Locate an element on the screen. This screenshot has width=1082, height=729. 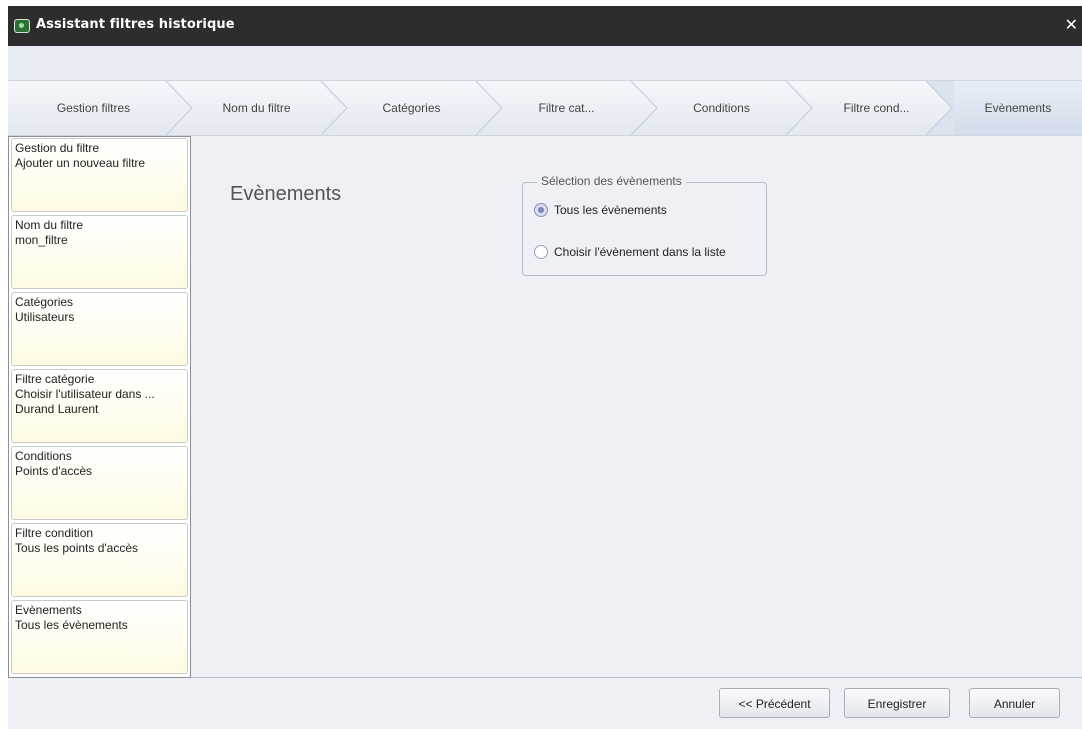
card-title: Filtre condition is located at coordinates (54, 533).